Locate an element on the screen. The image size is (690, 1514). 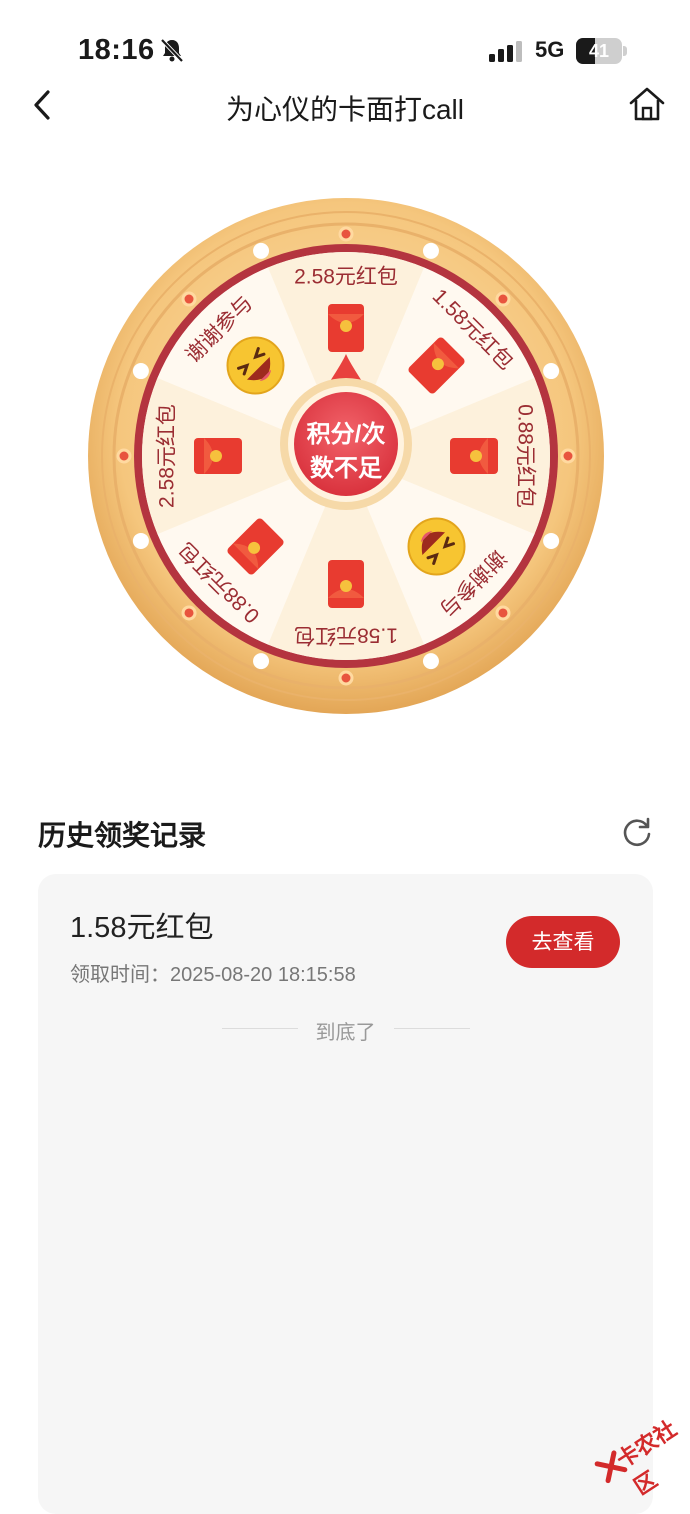
nav-bar: 为心仪的卡面打call is located at coordinates (345, 105).